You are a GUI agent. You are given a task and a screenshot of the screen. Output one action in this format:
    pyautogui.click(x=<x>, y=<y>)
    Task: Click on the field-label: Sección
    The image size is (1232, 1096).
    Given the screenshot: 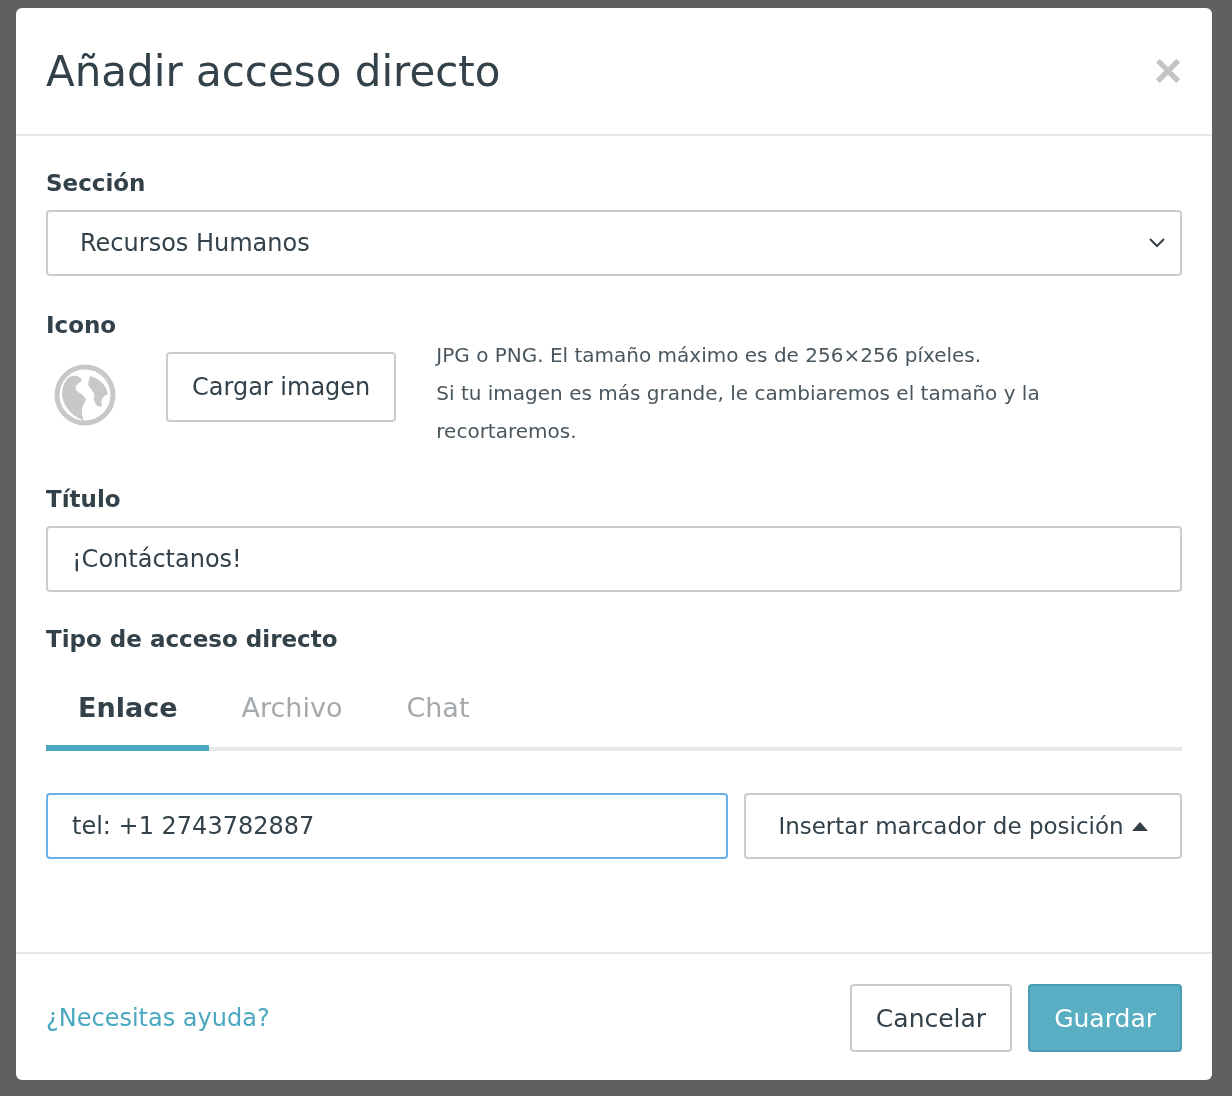 What is the action you would take?
    pyautogui.click(x=96, y=183)
    